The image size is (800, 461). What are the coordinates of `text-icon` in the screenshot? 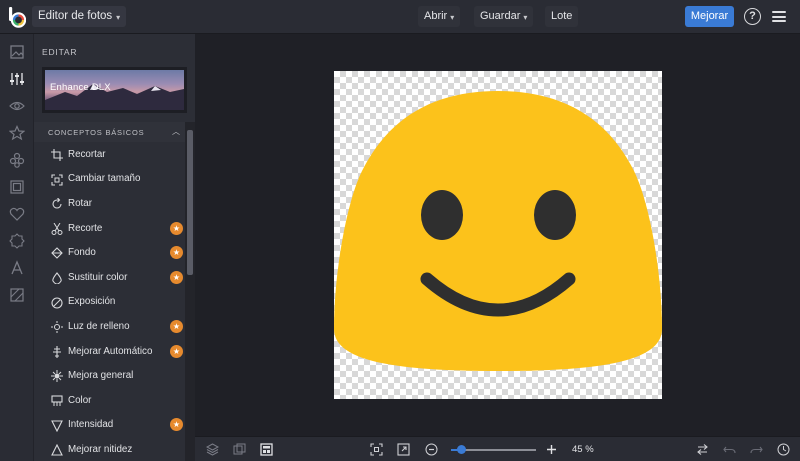 It's located at (17, 268).